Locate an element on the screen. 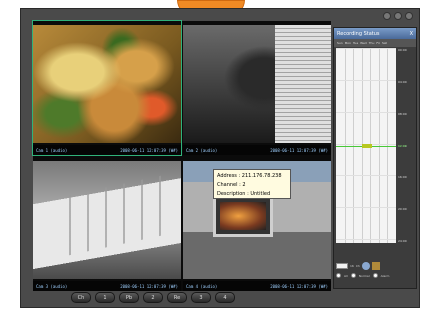  camera-feed-food is located at coordinates (107, 84).